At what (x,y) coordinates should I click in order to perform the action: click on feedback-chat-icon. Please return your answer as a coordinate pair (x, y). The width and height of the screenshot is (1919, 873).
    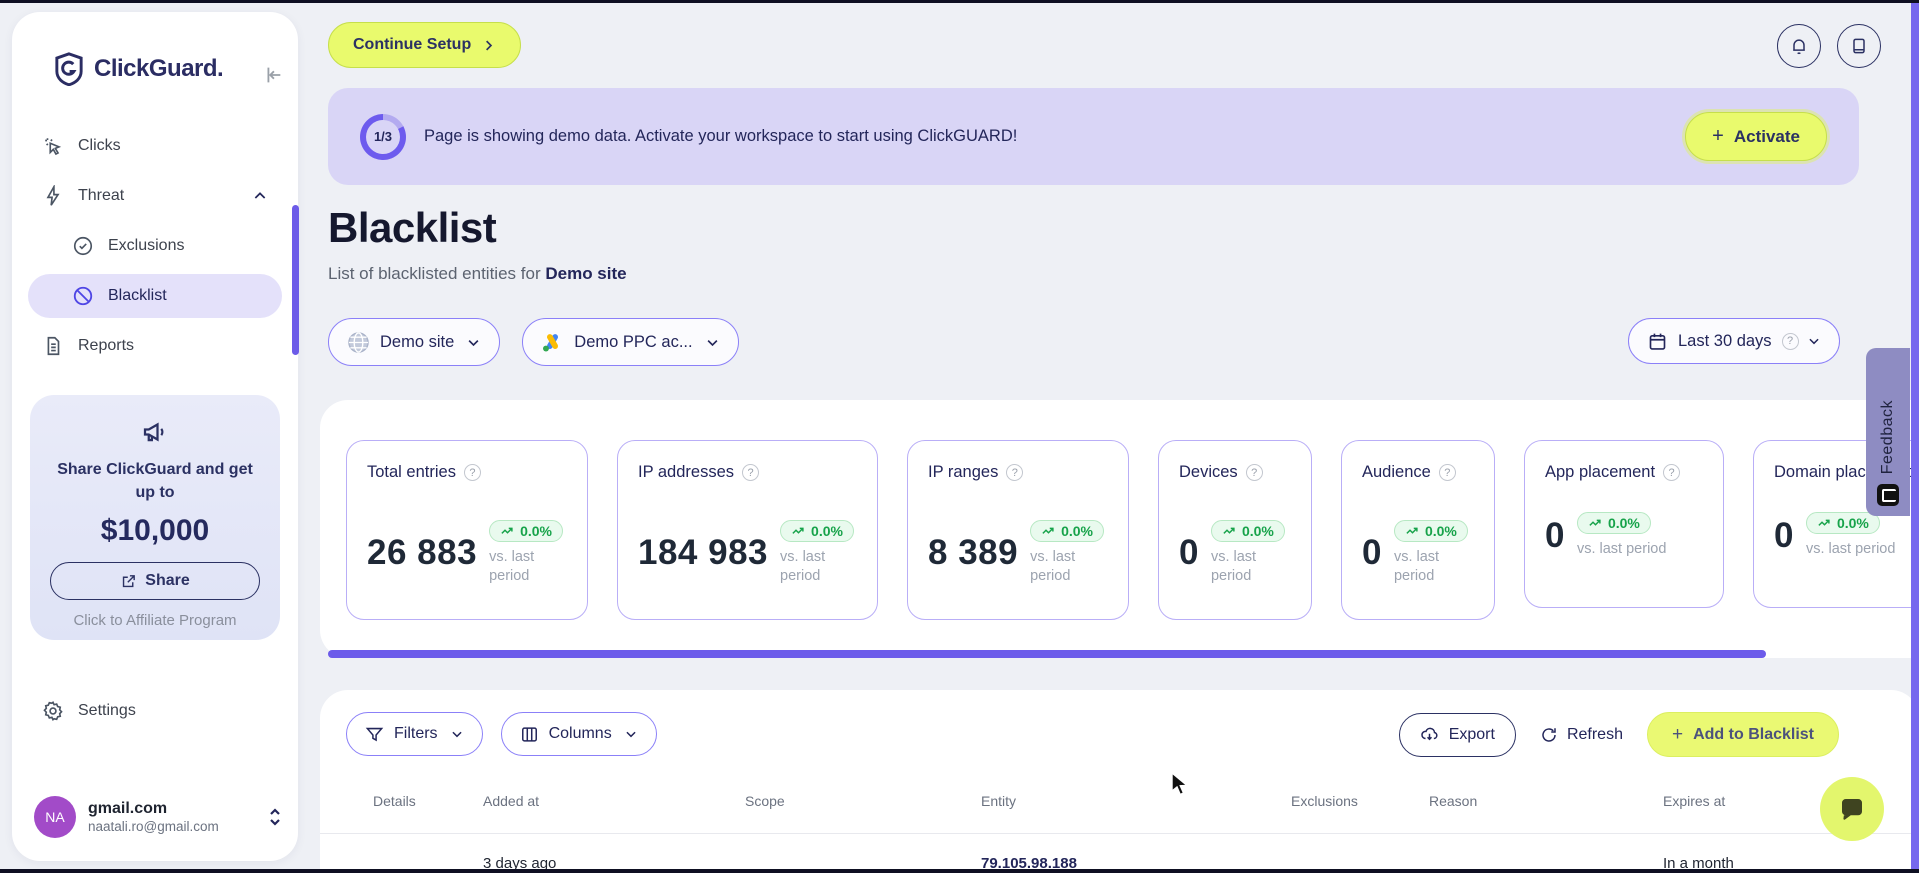
    Looking at the image, I should click on (1888, 495).